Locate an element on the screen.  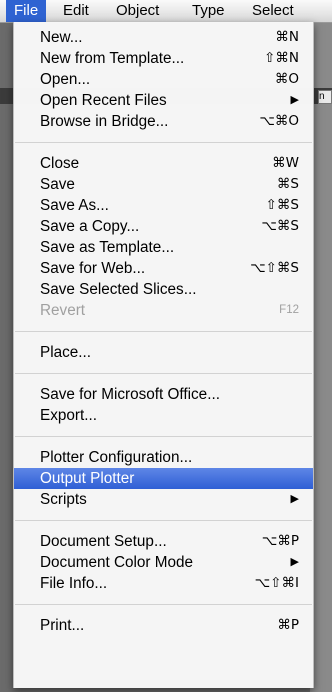
shortcut: ⌘S is located at coordinates (287, 184).